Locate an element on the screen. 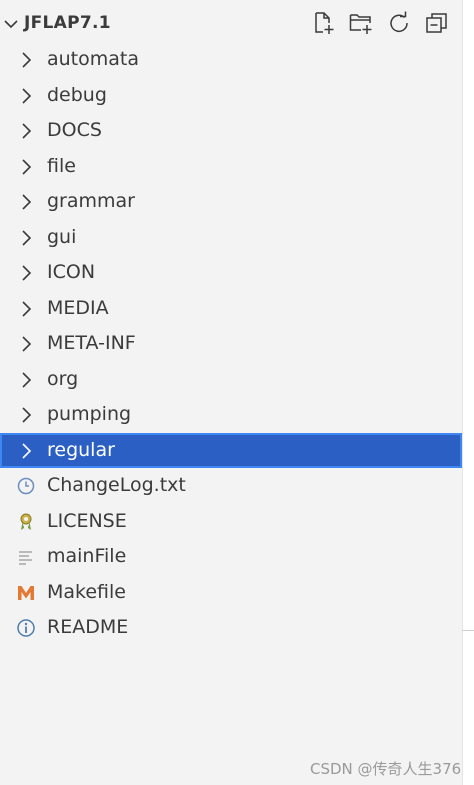 This screenshot has height=785, width=474. new-folder-button is located at coordinates (361, 23).